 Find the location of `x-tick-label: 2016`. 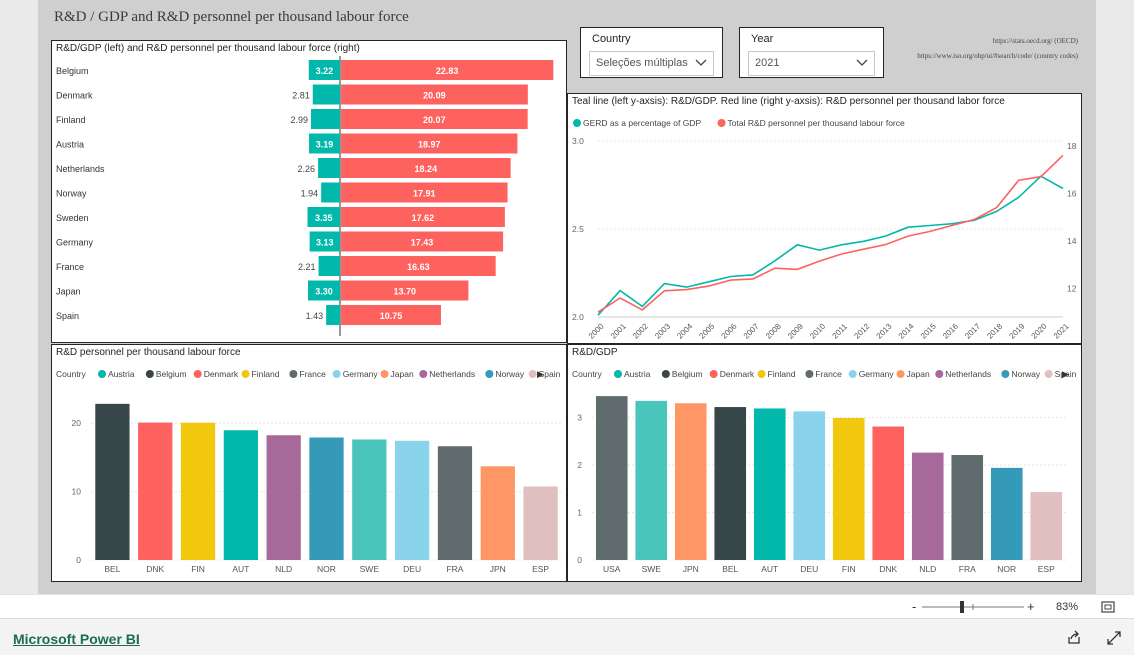

x-tick-label: 2016 is located at coordinates (950, 330).